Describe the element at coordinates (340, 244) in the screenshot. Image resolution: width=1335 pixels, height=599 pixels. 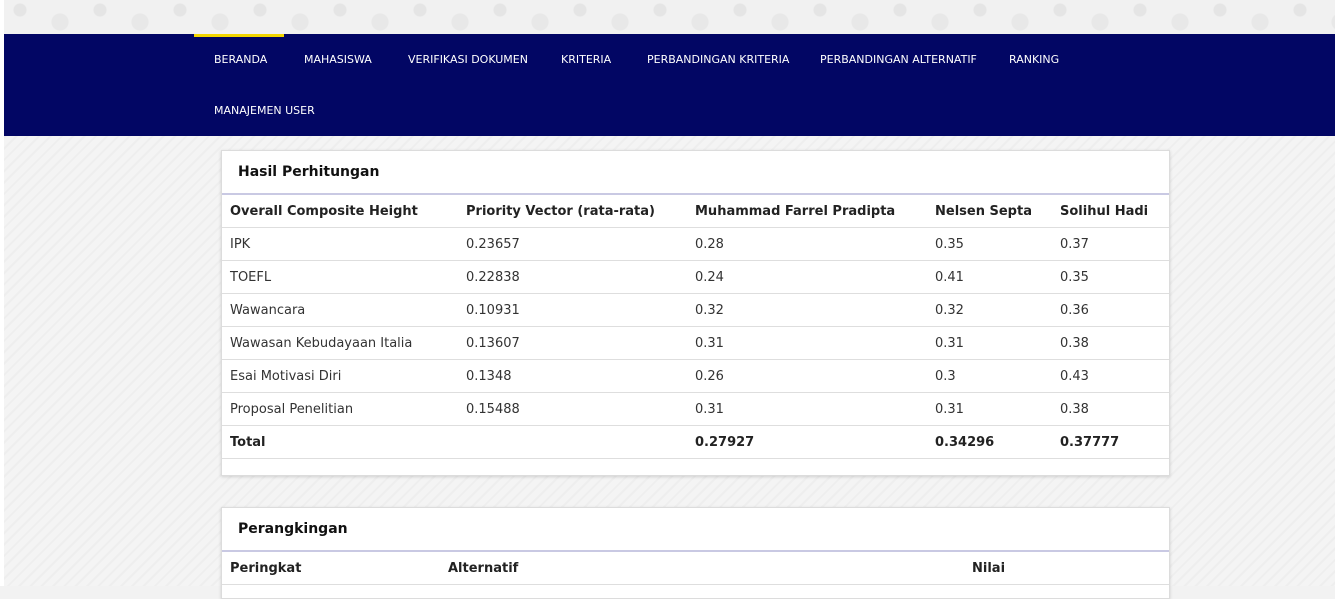
I see `table-cell: IPK` at that location.